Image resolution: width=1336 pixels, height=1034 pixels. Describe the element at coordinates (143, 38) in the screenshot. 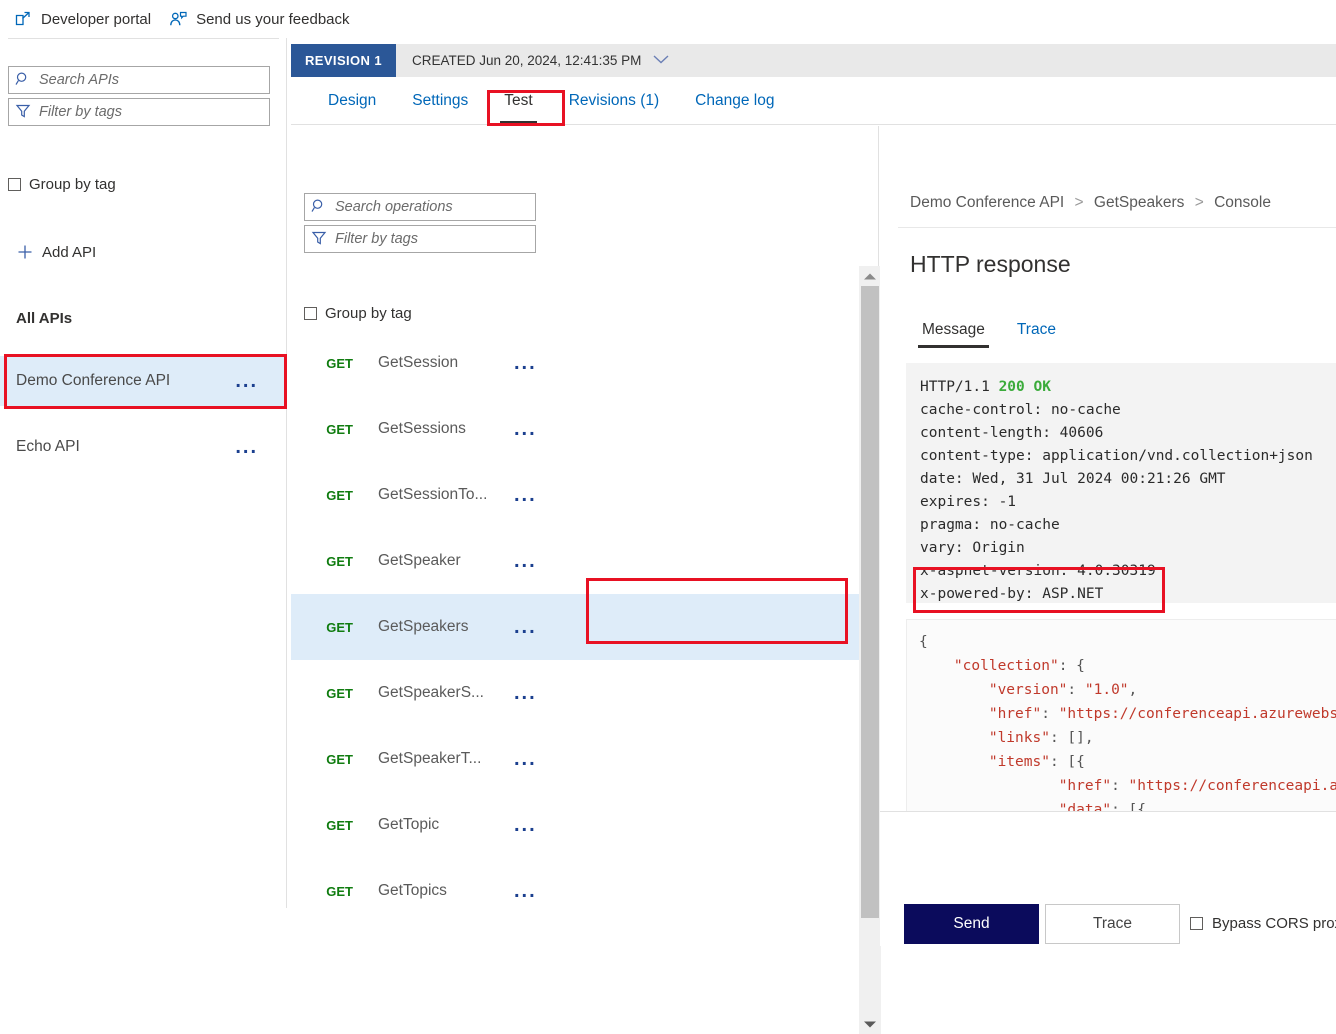

I see `sidebar-divider` at that location.